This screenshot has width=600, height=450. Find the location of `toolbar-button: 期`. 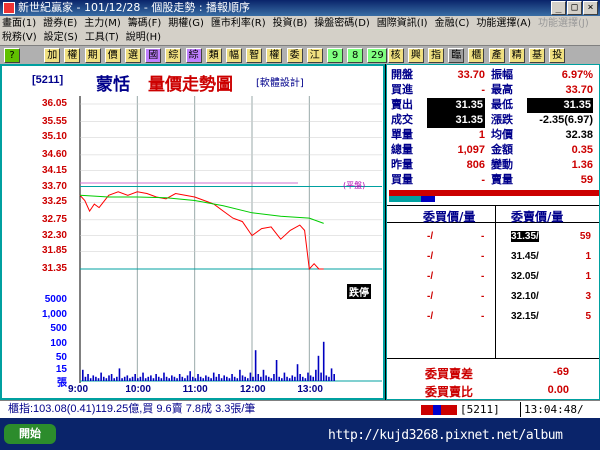

toolbar-button: 期 is located at coordinates (92, 55).